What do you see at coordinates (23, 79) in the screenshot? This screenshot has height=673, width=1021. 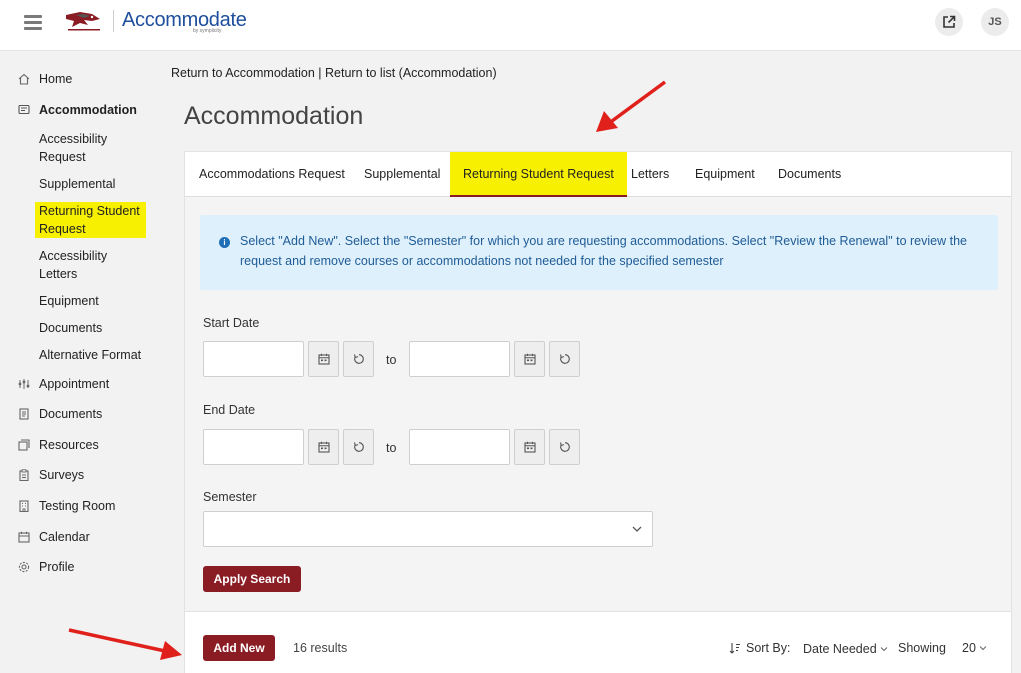 I see `home-icon` at bounding box center [23, 79].